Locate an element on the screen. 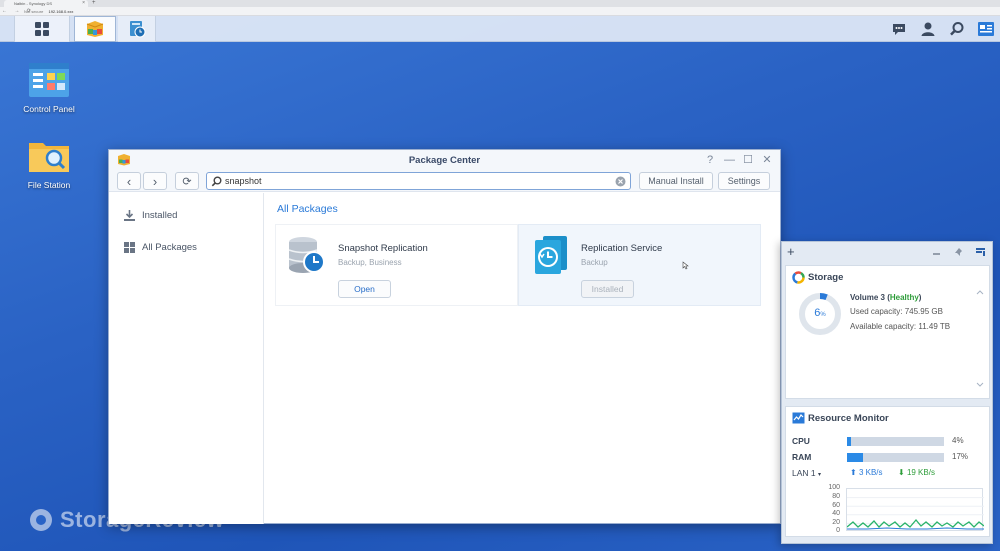  lan-download: ⬇ 19 KB/s is located at coordinates (916, 472).